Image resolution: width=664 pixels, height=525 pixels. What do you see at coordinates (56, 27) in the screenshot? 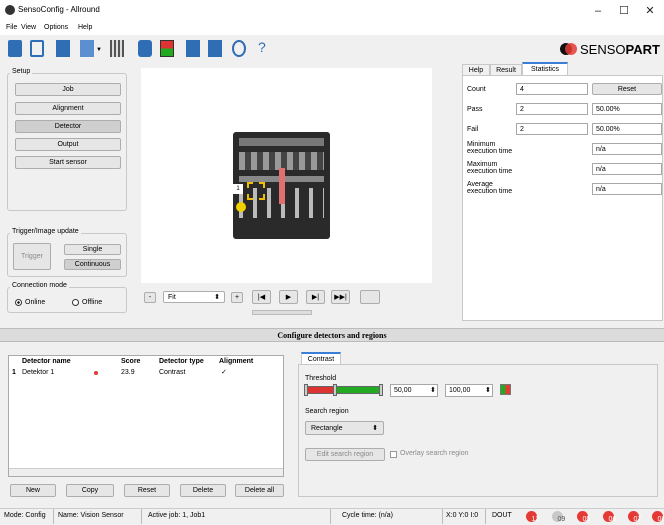
I see `menu-options: Options` at bounding box center [56, 27].